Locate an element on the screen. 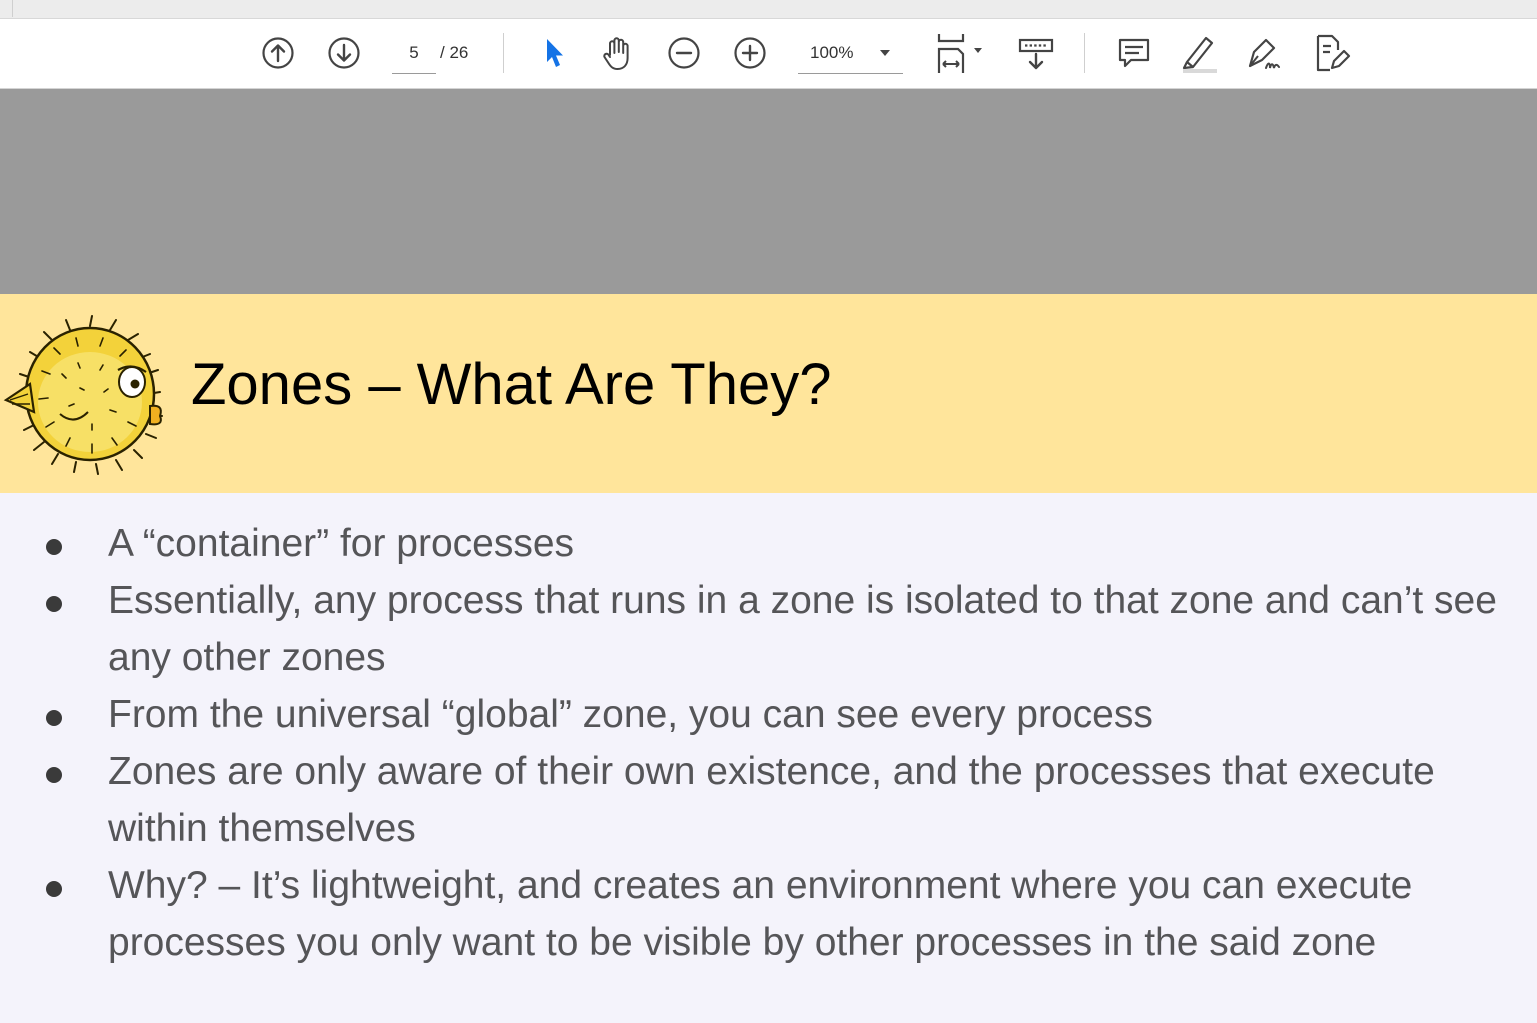 Image resolution: width=1537 pixels, height=1023 pixels. comment-button is located at coordinates (1134, 53).